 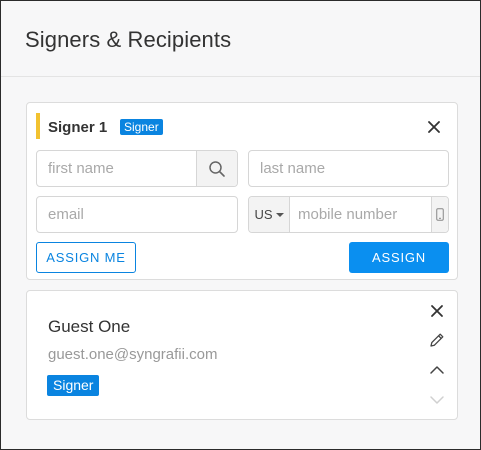 I want to click on first-name-input, so click(x=117, y=168).